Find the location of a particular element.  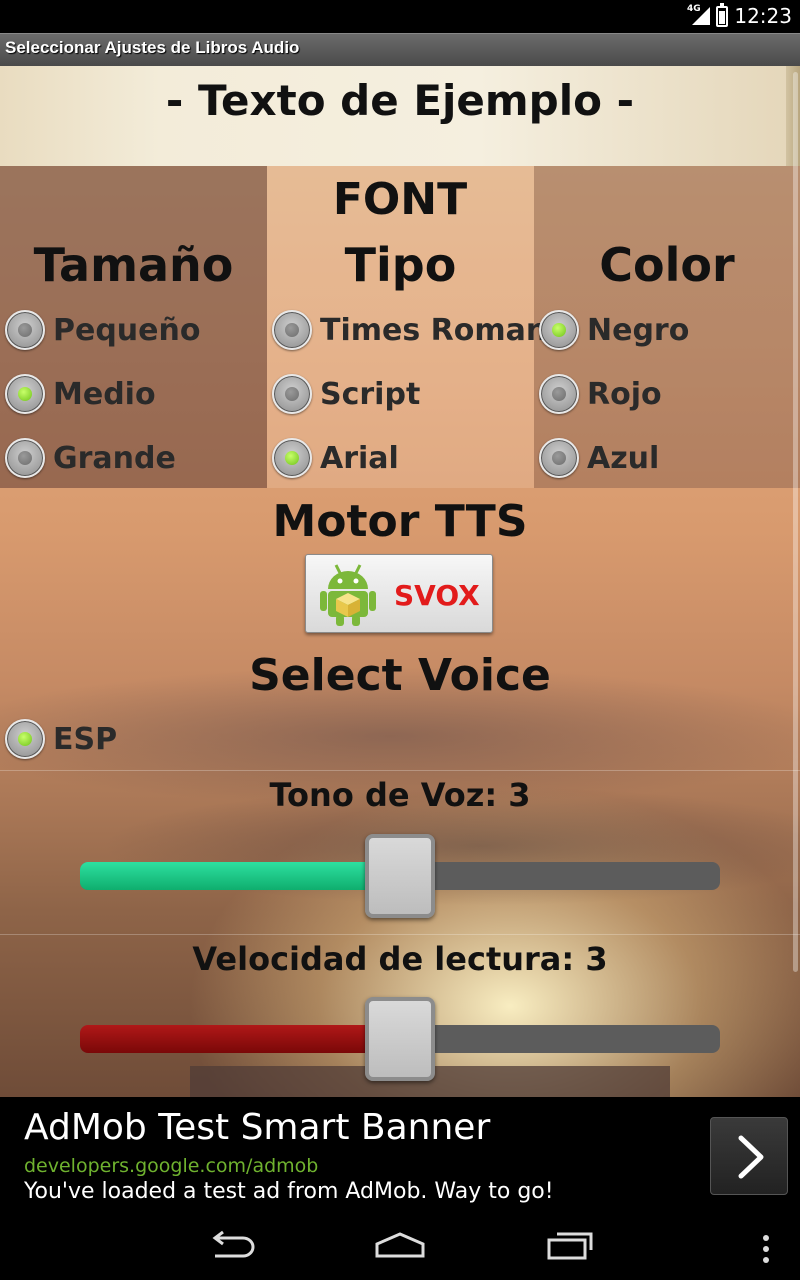

select-voice-heading: Select Voice is located at coordinates (400, 675).